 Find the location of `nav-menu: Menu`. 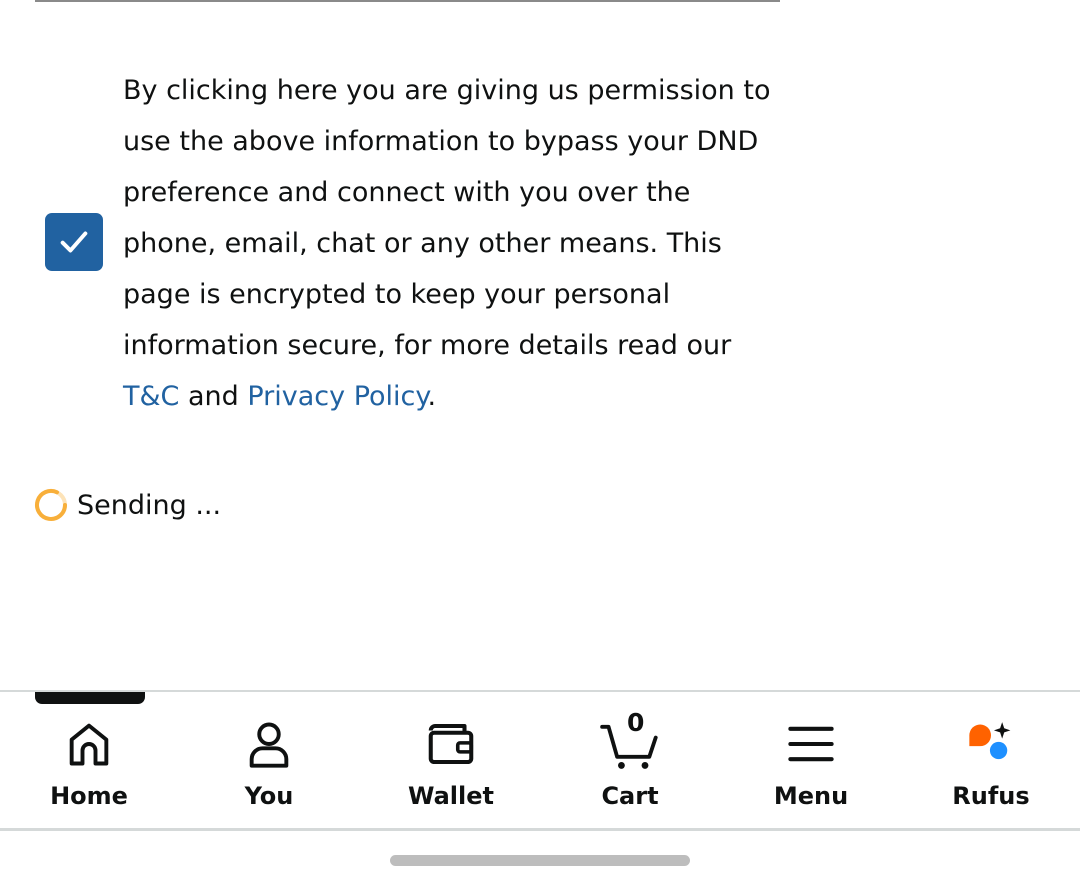

nav-menu: Menu is located at coordinates (811, 764).